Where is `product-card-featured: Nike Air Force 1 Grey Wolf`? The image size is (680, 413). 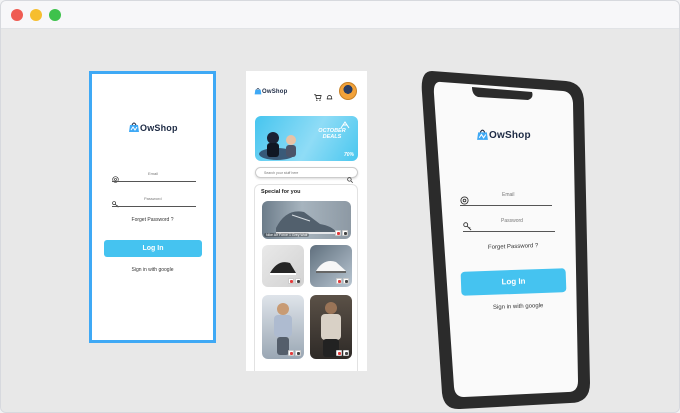
product-card-featured: Nike Air Force 1 Grey Wolf is located at coordinates (306, 220).